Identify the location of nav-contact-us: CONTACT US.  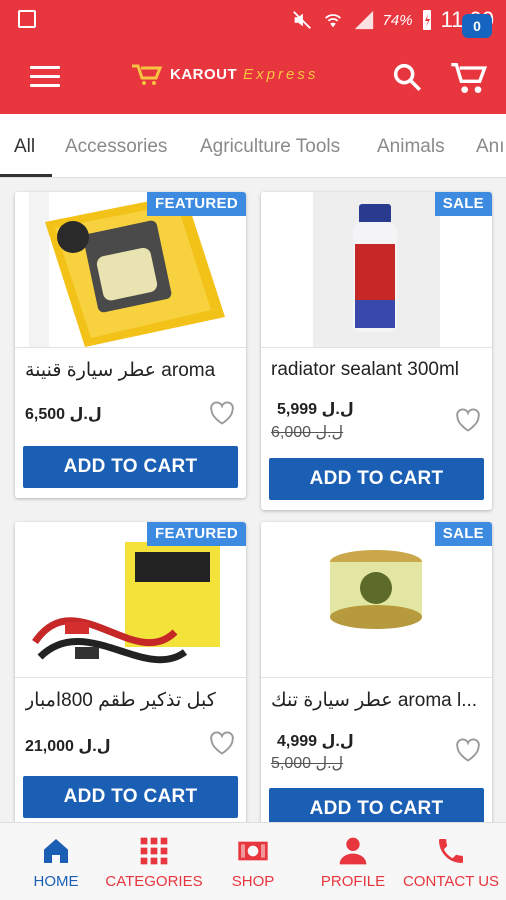
(451, 861).